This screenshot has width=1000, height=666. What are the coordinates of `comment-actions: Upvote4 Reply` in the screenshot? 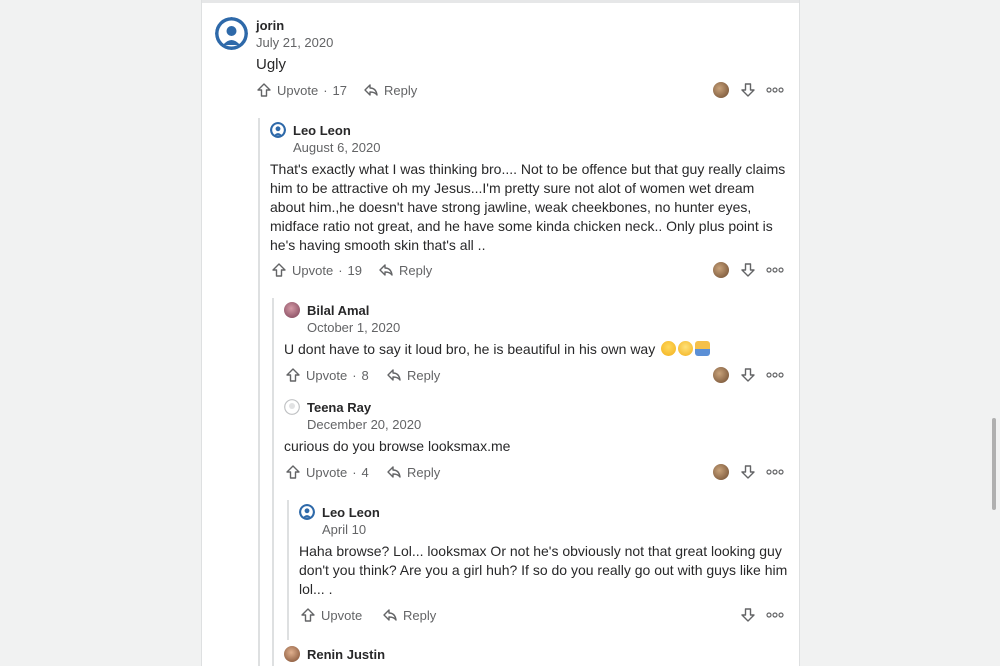 It's located at (534, 472).